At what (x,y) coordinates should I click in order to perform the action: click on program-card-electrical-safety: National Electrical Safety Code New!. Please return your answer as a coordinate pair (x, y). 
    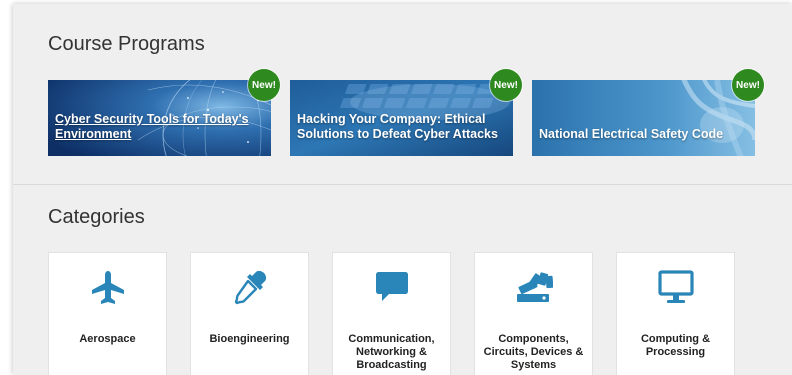
    Looking at the image, I should click on (648, 112).